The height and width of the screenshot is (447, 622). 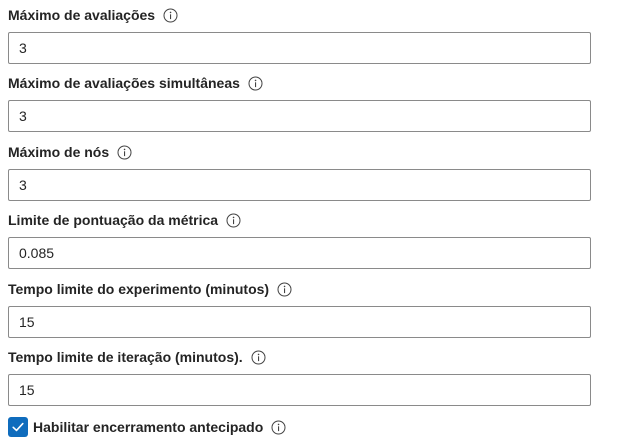 I want to click on label-row: Máximo de nós, so click(x=299, y=152).